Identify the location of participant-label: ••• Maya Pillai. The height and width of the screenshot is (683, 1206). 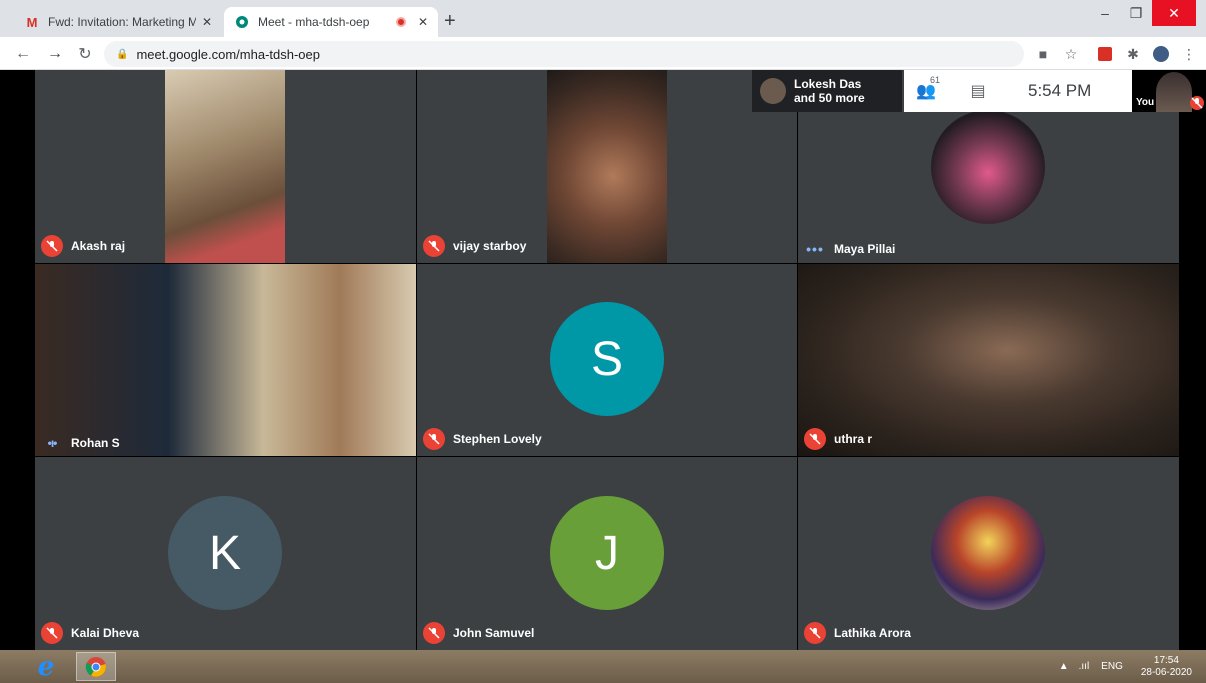
(849, 249).